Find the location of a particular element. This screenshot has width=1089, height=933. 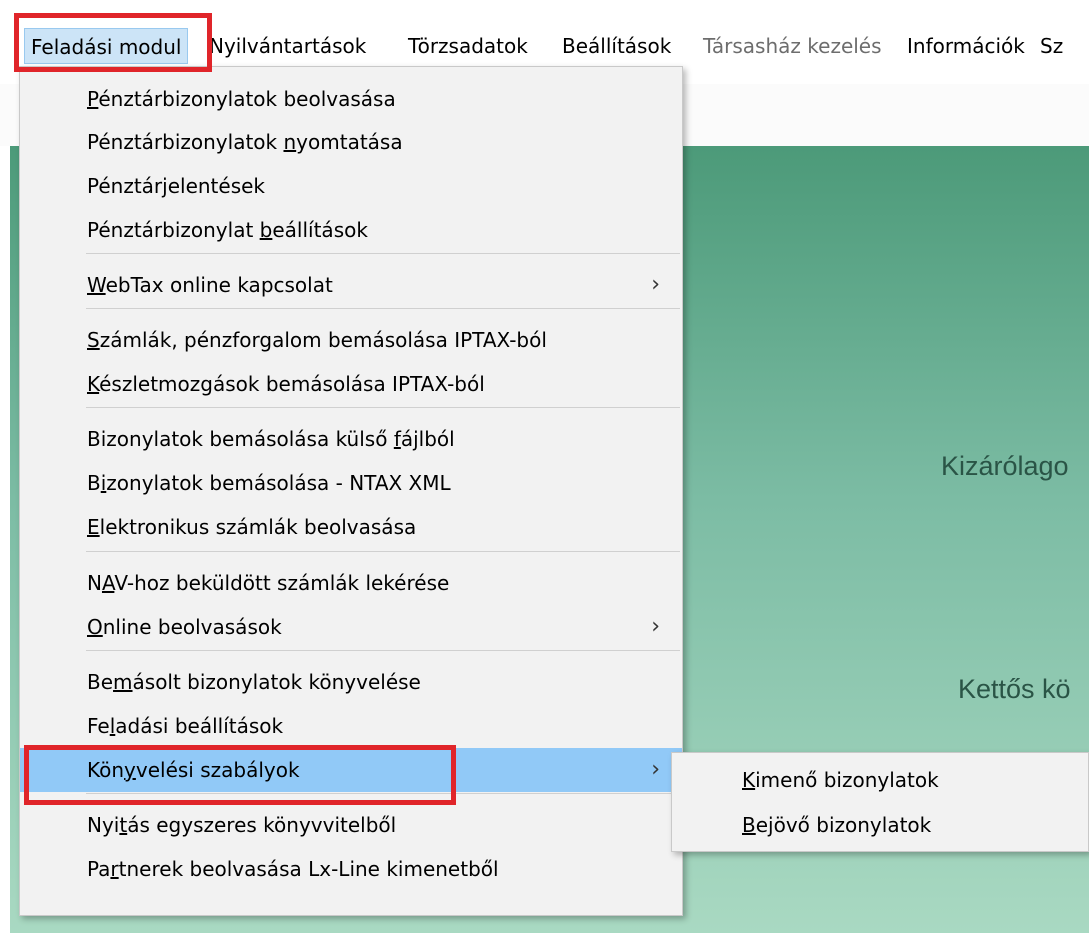

menu-item-penztarbizonylatok-nyomtatasa: Pénztárbizonylatok nyomtatása is located at coordinates (351, 142).